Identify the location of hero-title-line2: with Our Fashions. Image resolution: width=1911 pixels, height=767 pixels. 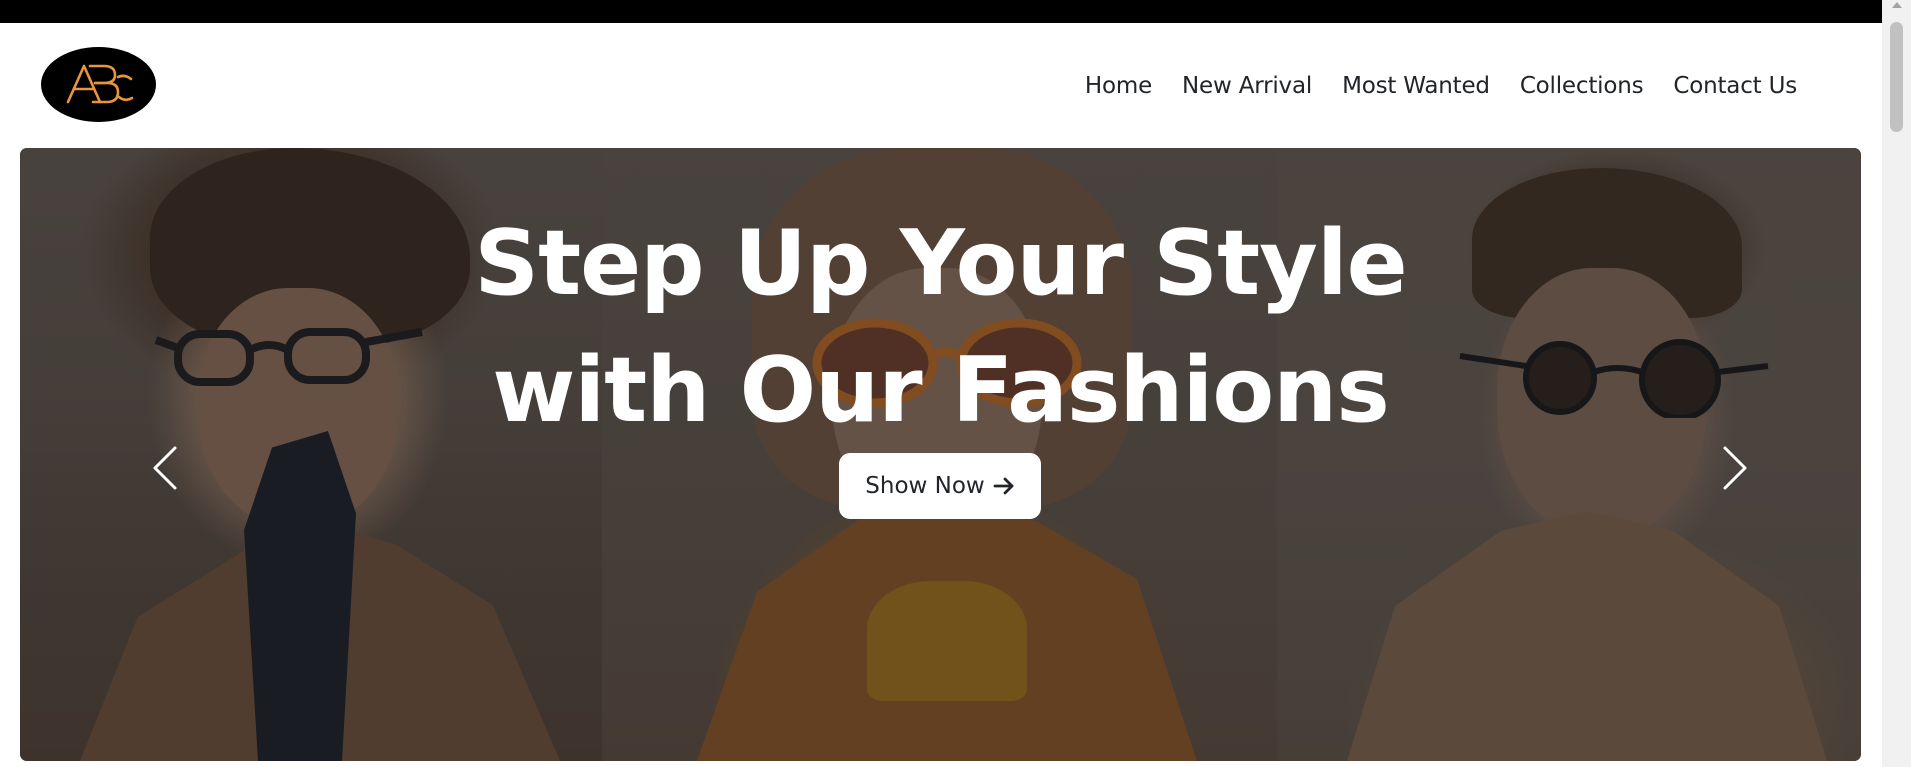
(941, 390).